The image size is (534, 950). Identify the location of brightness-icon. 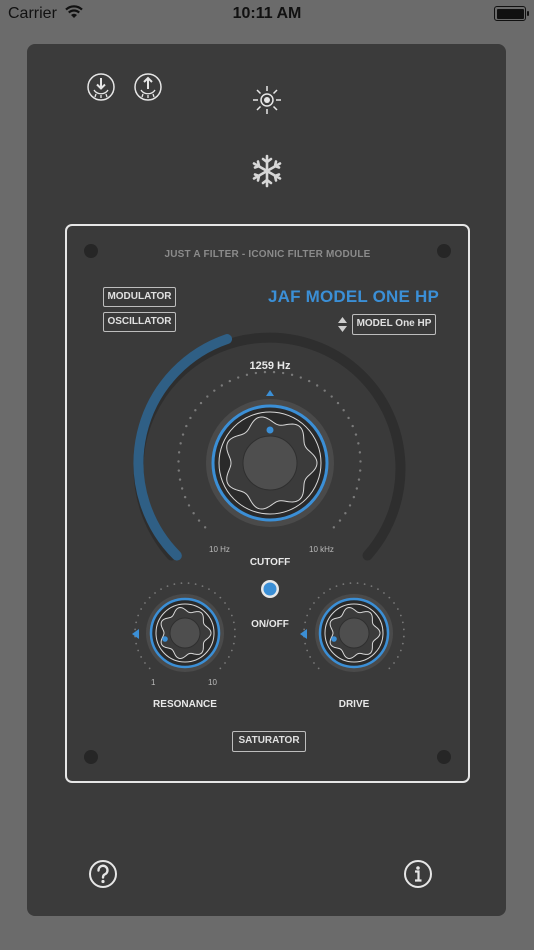
(267, 102).